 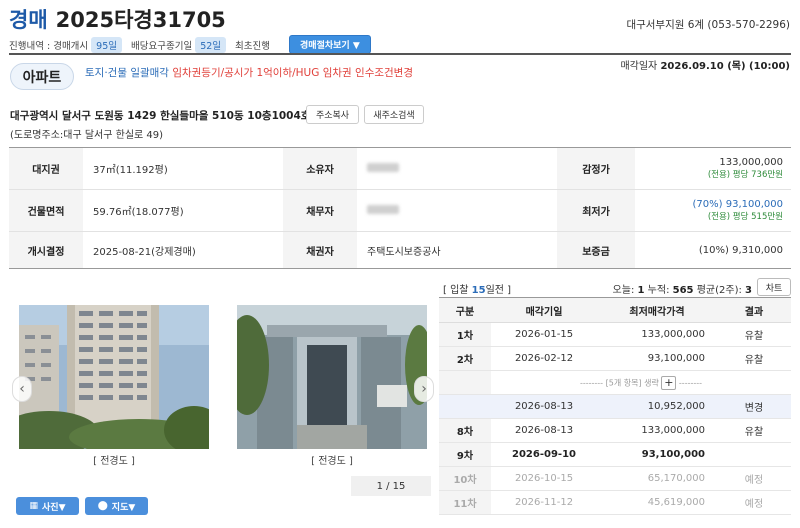 I want to click on omitted-rows: -------- [5개 항목] 생략 + --------, so click(x=615, y=382).